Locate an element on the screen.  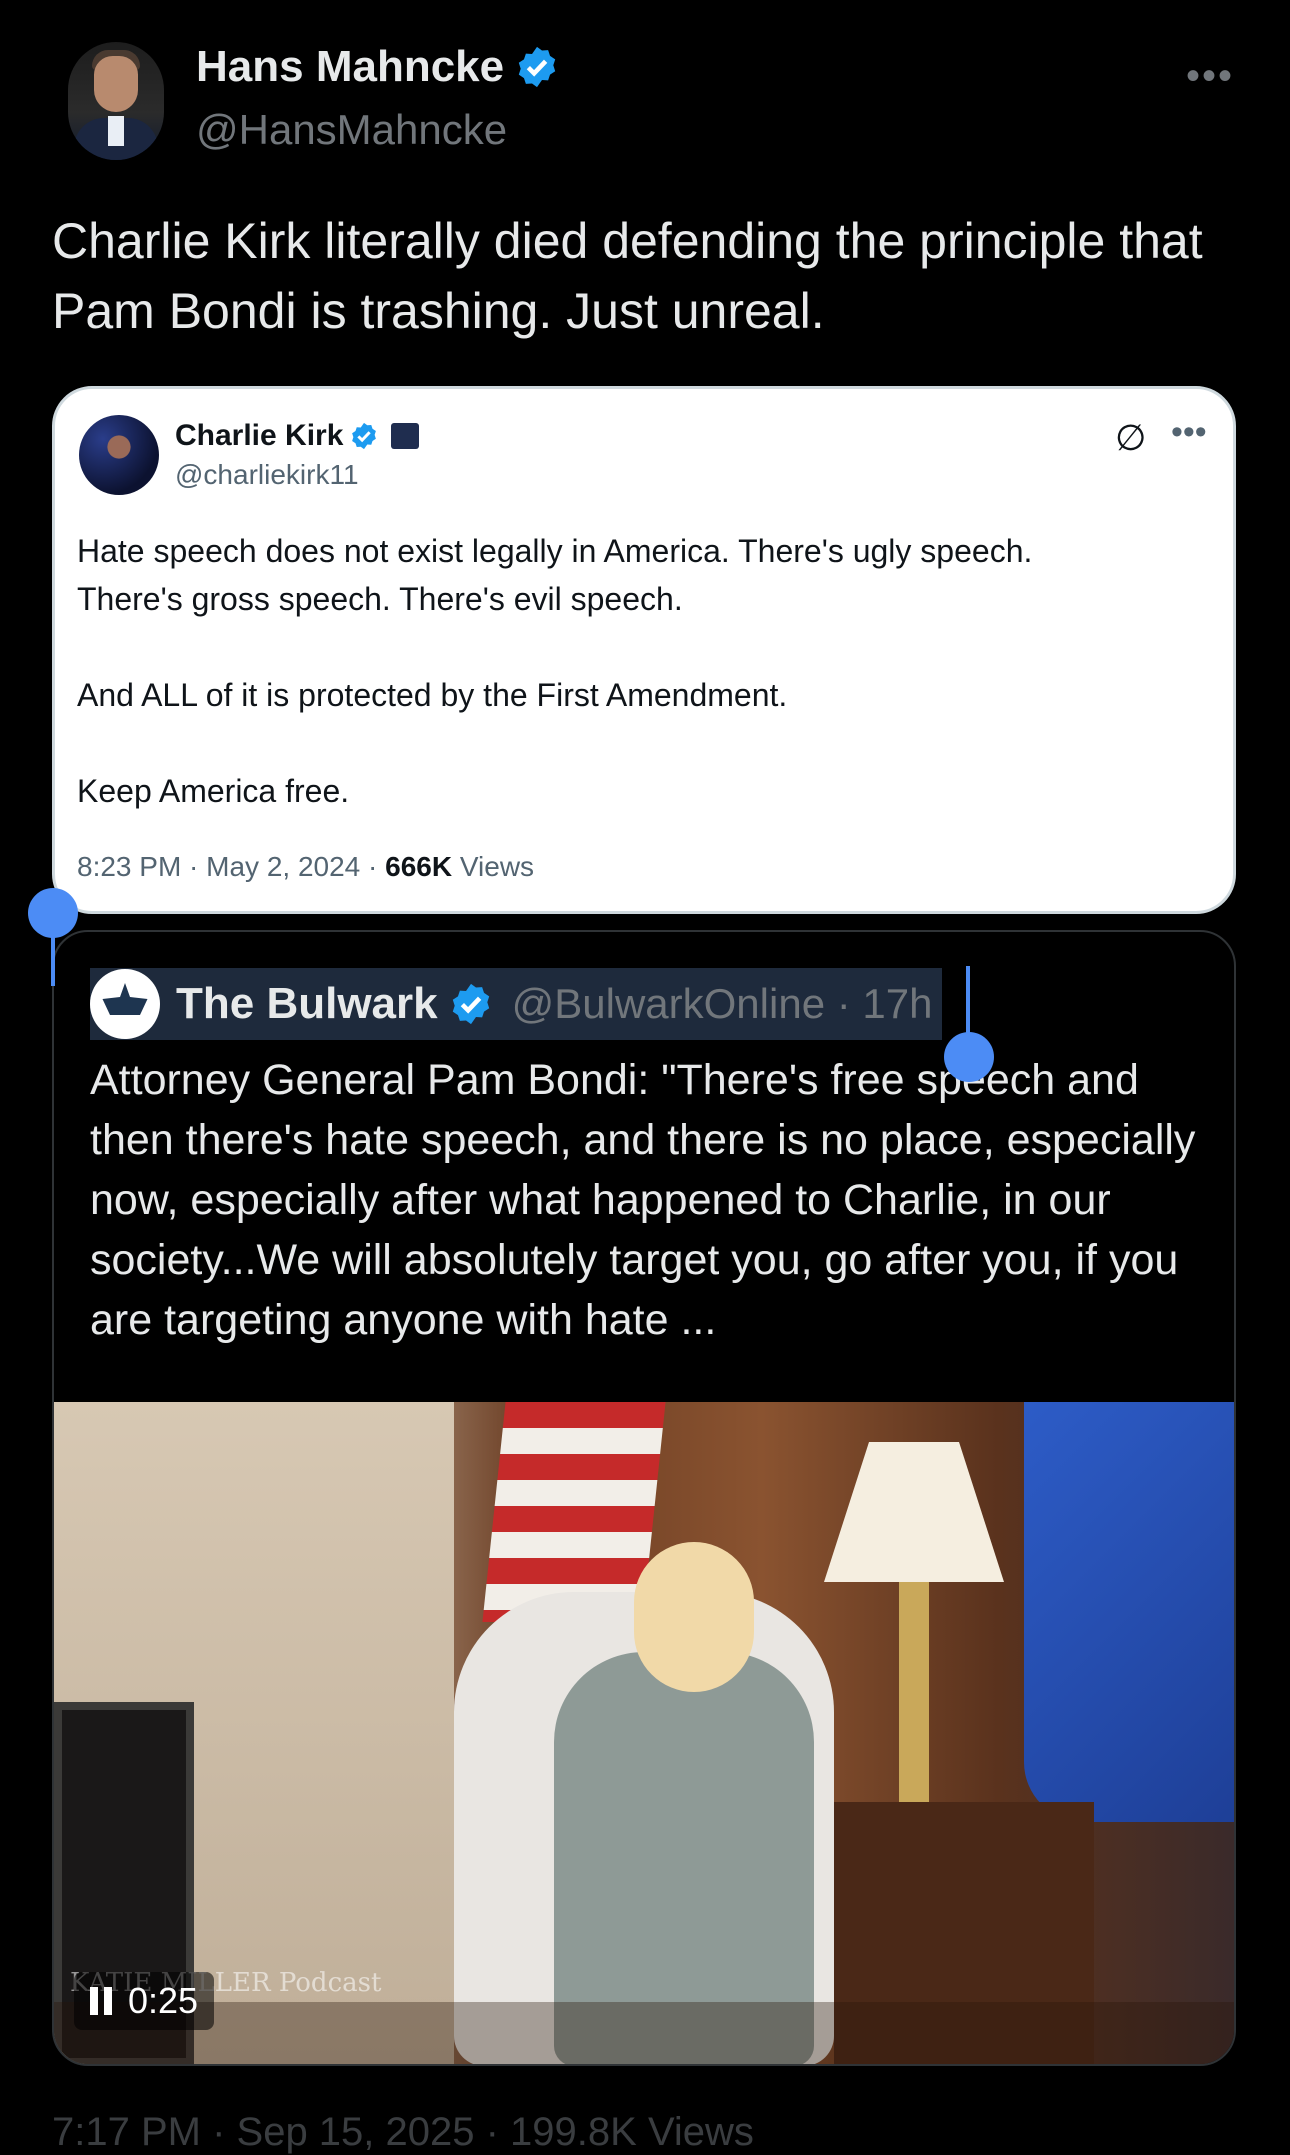
author-name-row: Hans Mahncke is located at coordinates (378, 67).